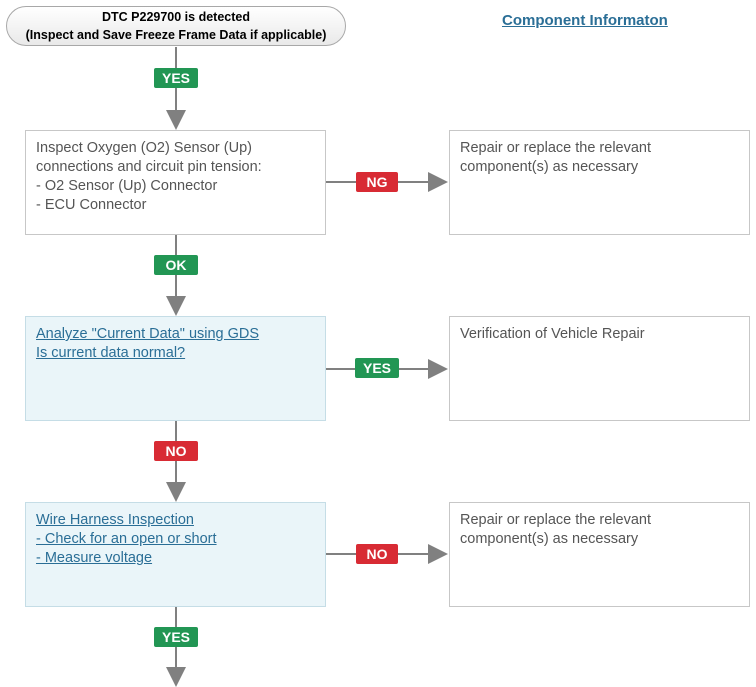 The height and width of the screenshot is (687, 756). I want to click on result-1-line: component(s) as necessary, so click(549, 167).